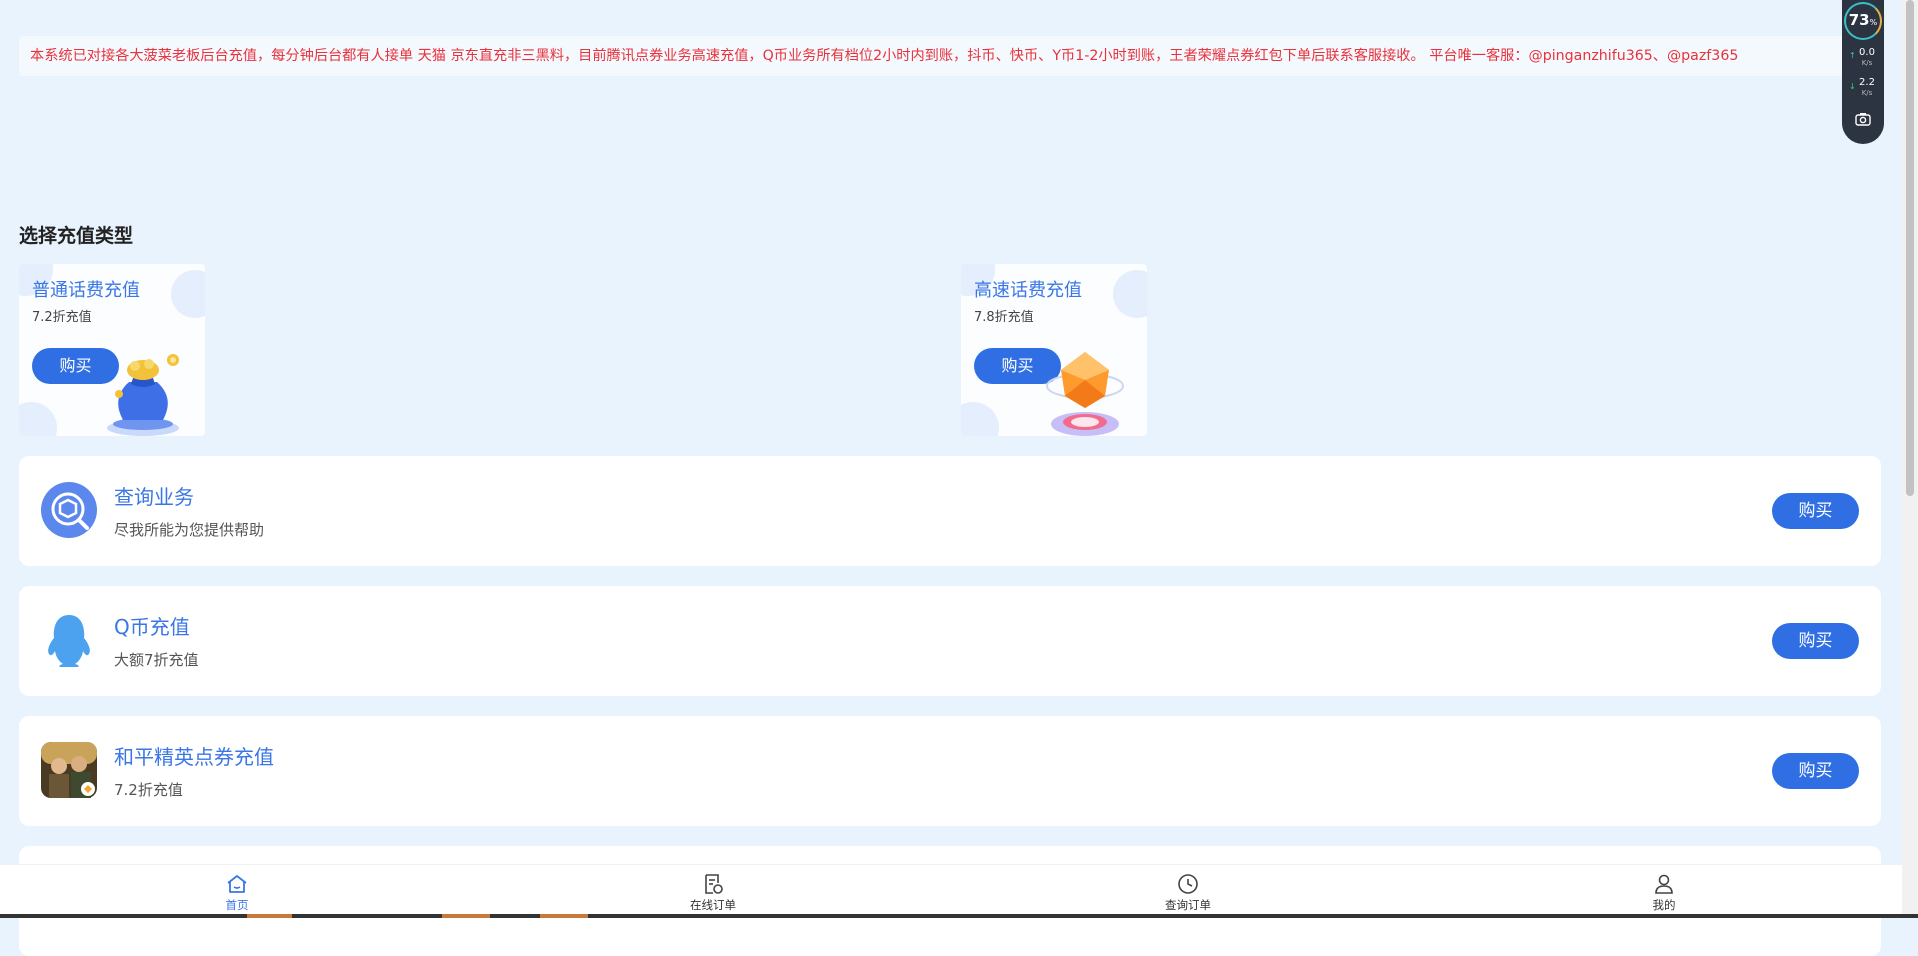 The height and width of the screenshot is (956, 1918). What do you see at coordinates (713, 905) in the screenshot?
I see `tab-label: 在线订单` at bounding box center [713, 905].